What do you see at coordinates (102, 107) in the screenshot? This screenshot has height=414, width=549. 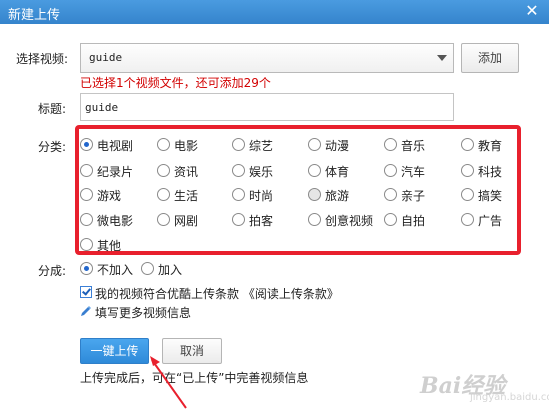 I see `title-input-value: guide` at bounding box center [102, 107].